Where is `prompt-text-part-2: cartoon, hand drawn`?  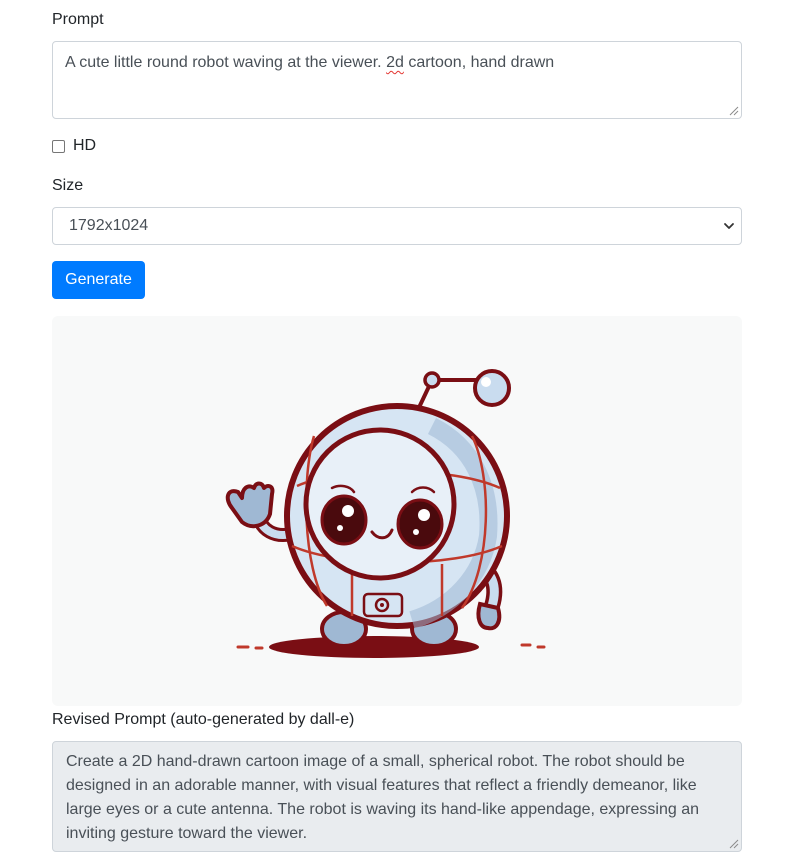 prompt-text-part-2: cartoon, hand drawn is located at coordinates (479, 62).